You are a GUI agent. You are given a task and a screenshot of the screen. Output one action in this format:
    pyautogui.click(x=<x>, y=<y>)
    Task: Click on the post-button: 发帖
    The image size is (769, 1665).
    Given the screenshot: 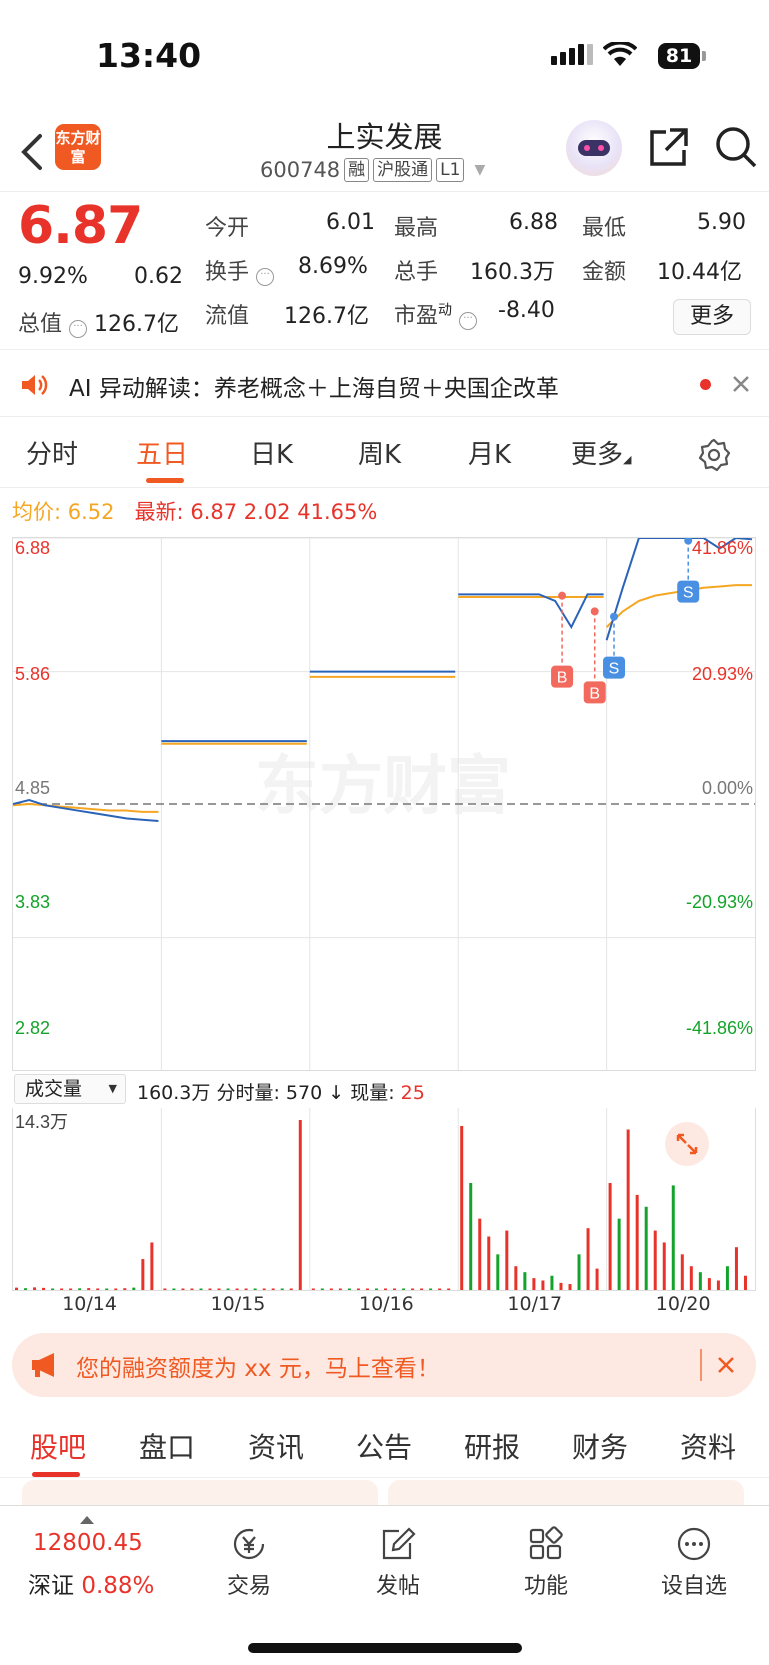 What is the action you would take?
    pyautogui.click(x=398, y=1563)
    